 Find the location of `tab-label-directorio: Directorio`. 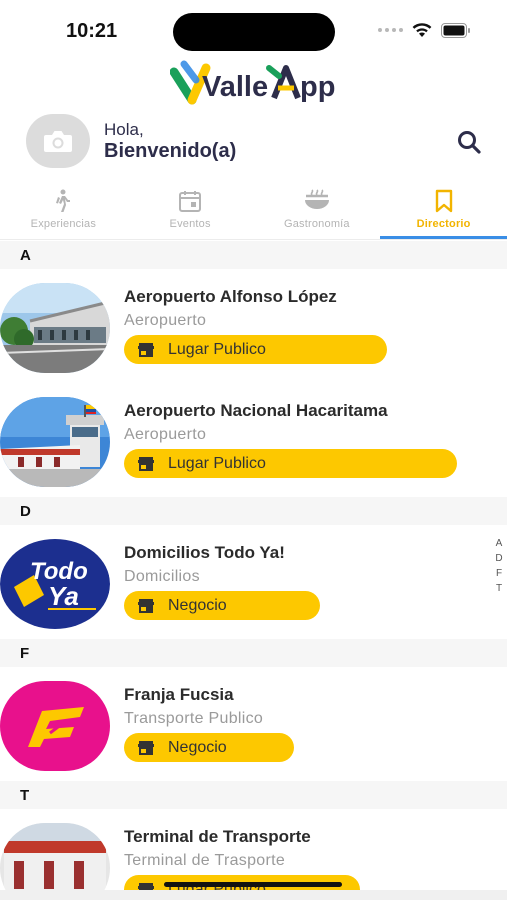

tab-label-directorio: Directorio is located at coordinates (443, 224).